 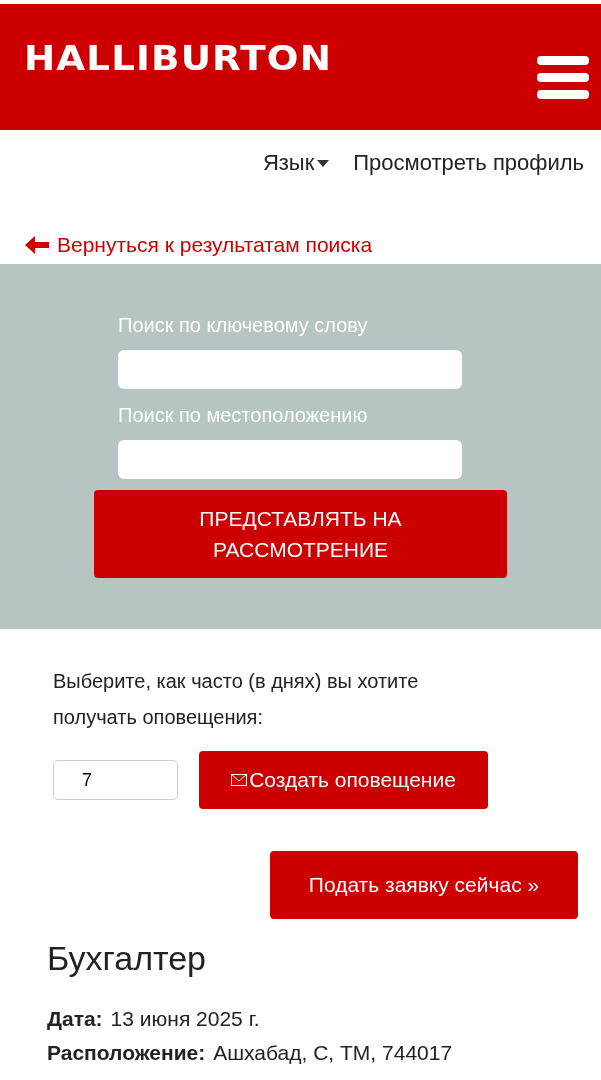 I want to click on detail-value: Ашхабад, С, ТМ, 744017, so click(x=333, y=1052).